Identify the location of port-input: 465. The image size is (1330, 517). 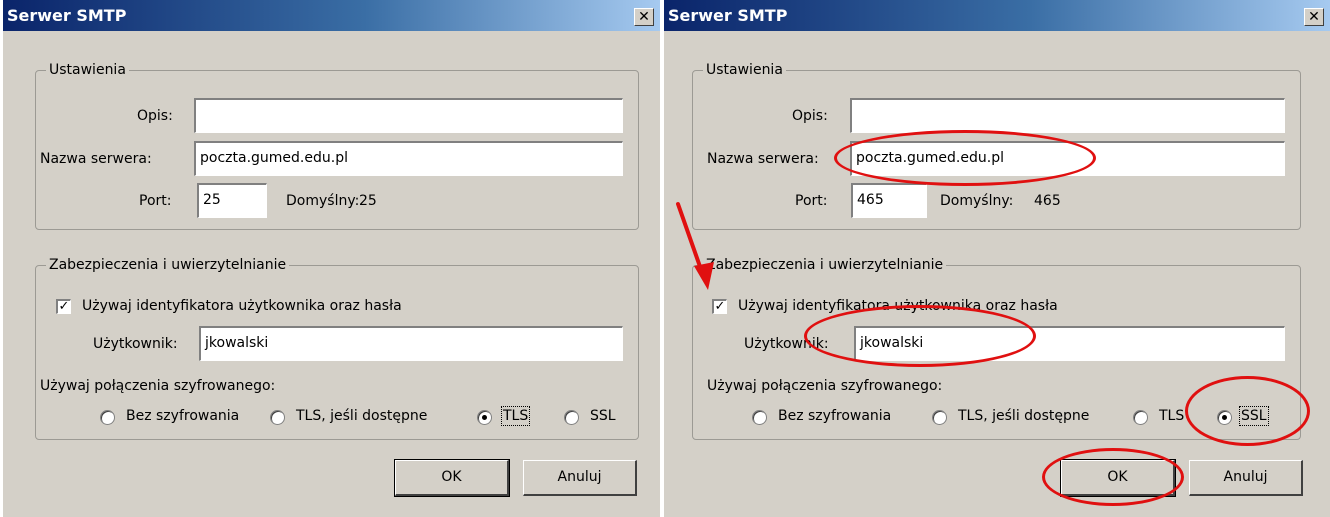
(889, 200).